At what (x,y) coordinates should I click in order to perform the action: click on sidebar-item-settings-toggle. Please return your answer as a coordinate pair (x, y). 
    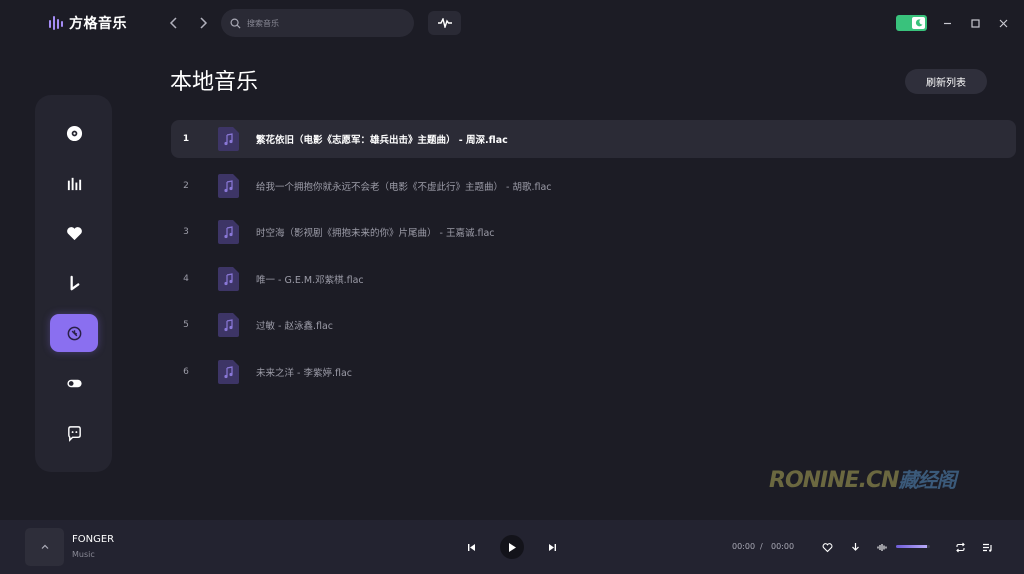
    Looking at the image, I should click on (74, 383).